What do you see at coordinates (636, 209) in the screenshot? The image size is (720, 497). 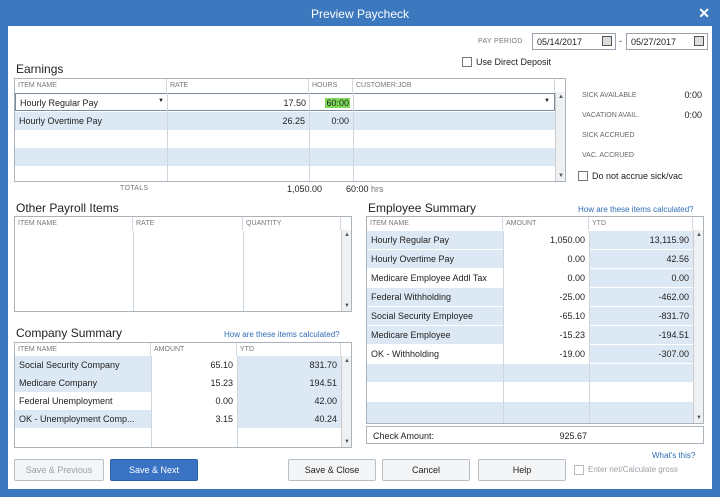 I see `employee-calculation-link: How are these items calculated?` at bounding box center [636, 209].